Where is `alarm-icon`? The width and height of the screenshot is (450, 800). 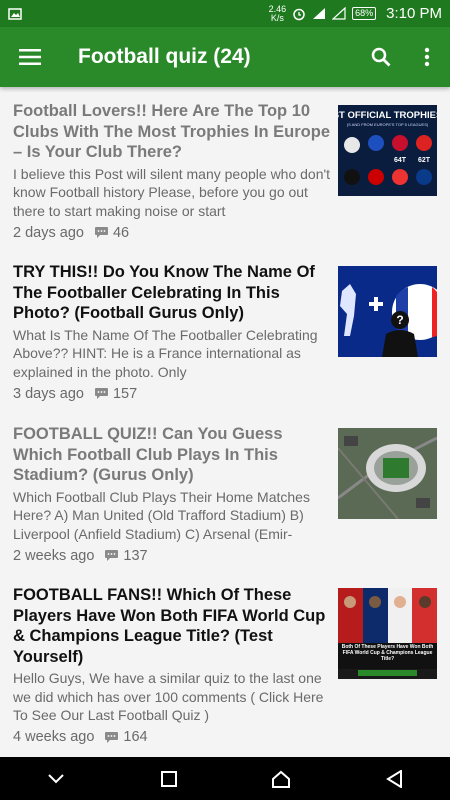
alarm-icon is located at coordinates (299, 14).